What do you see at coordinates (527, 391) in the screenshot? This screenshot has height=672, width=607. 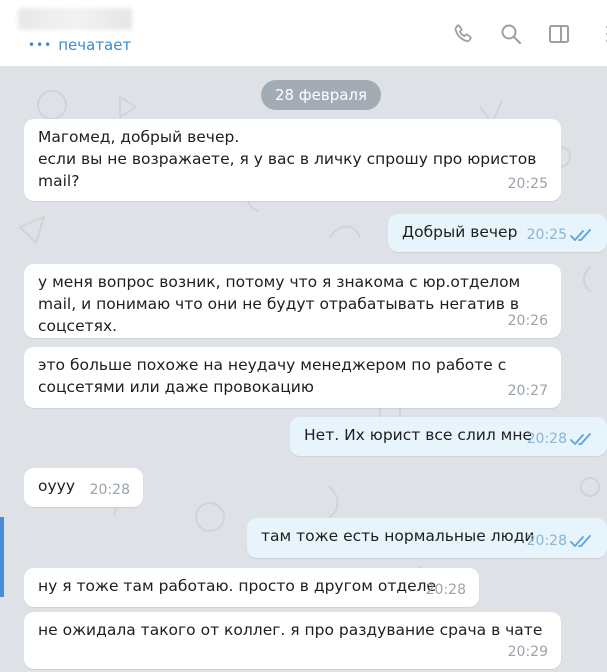 I see `message-time: 20:27` at bounding box center [527, 391].